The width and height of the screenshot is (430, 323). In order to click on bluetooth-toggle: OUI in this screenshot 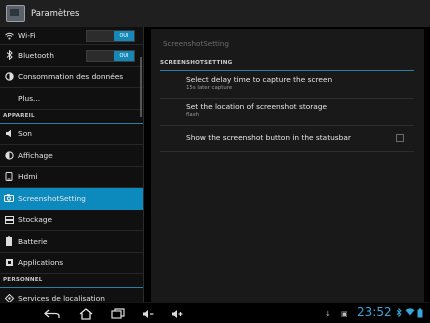, I will do `click(110, 56)`.